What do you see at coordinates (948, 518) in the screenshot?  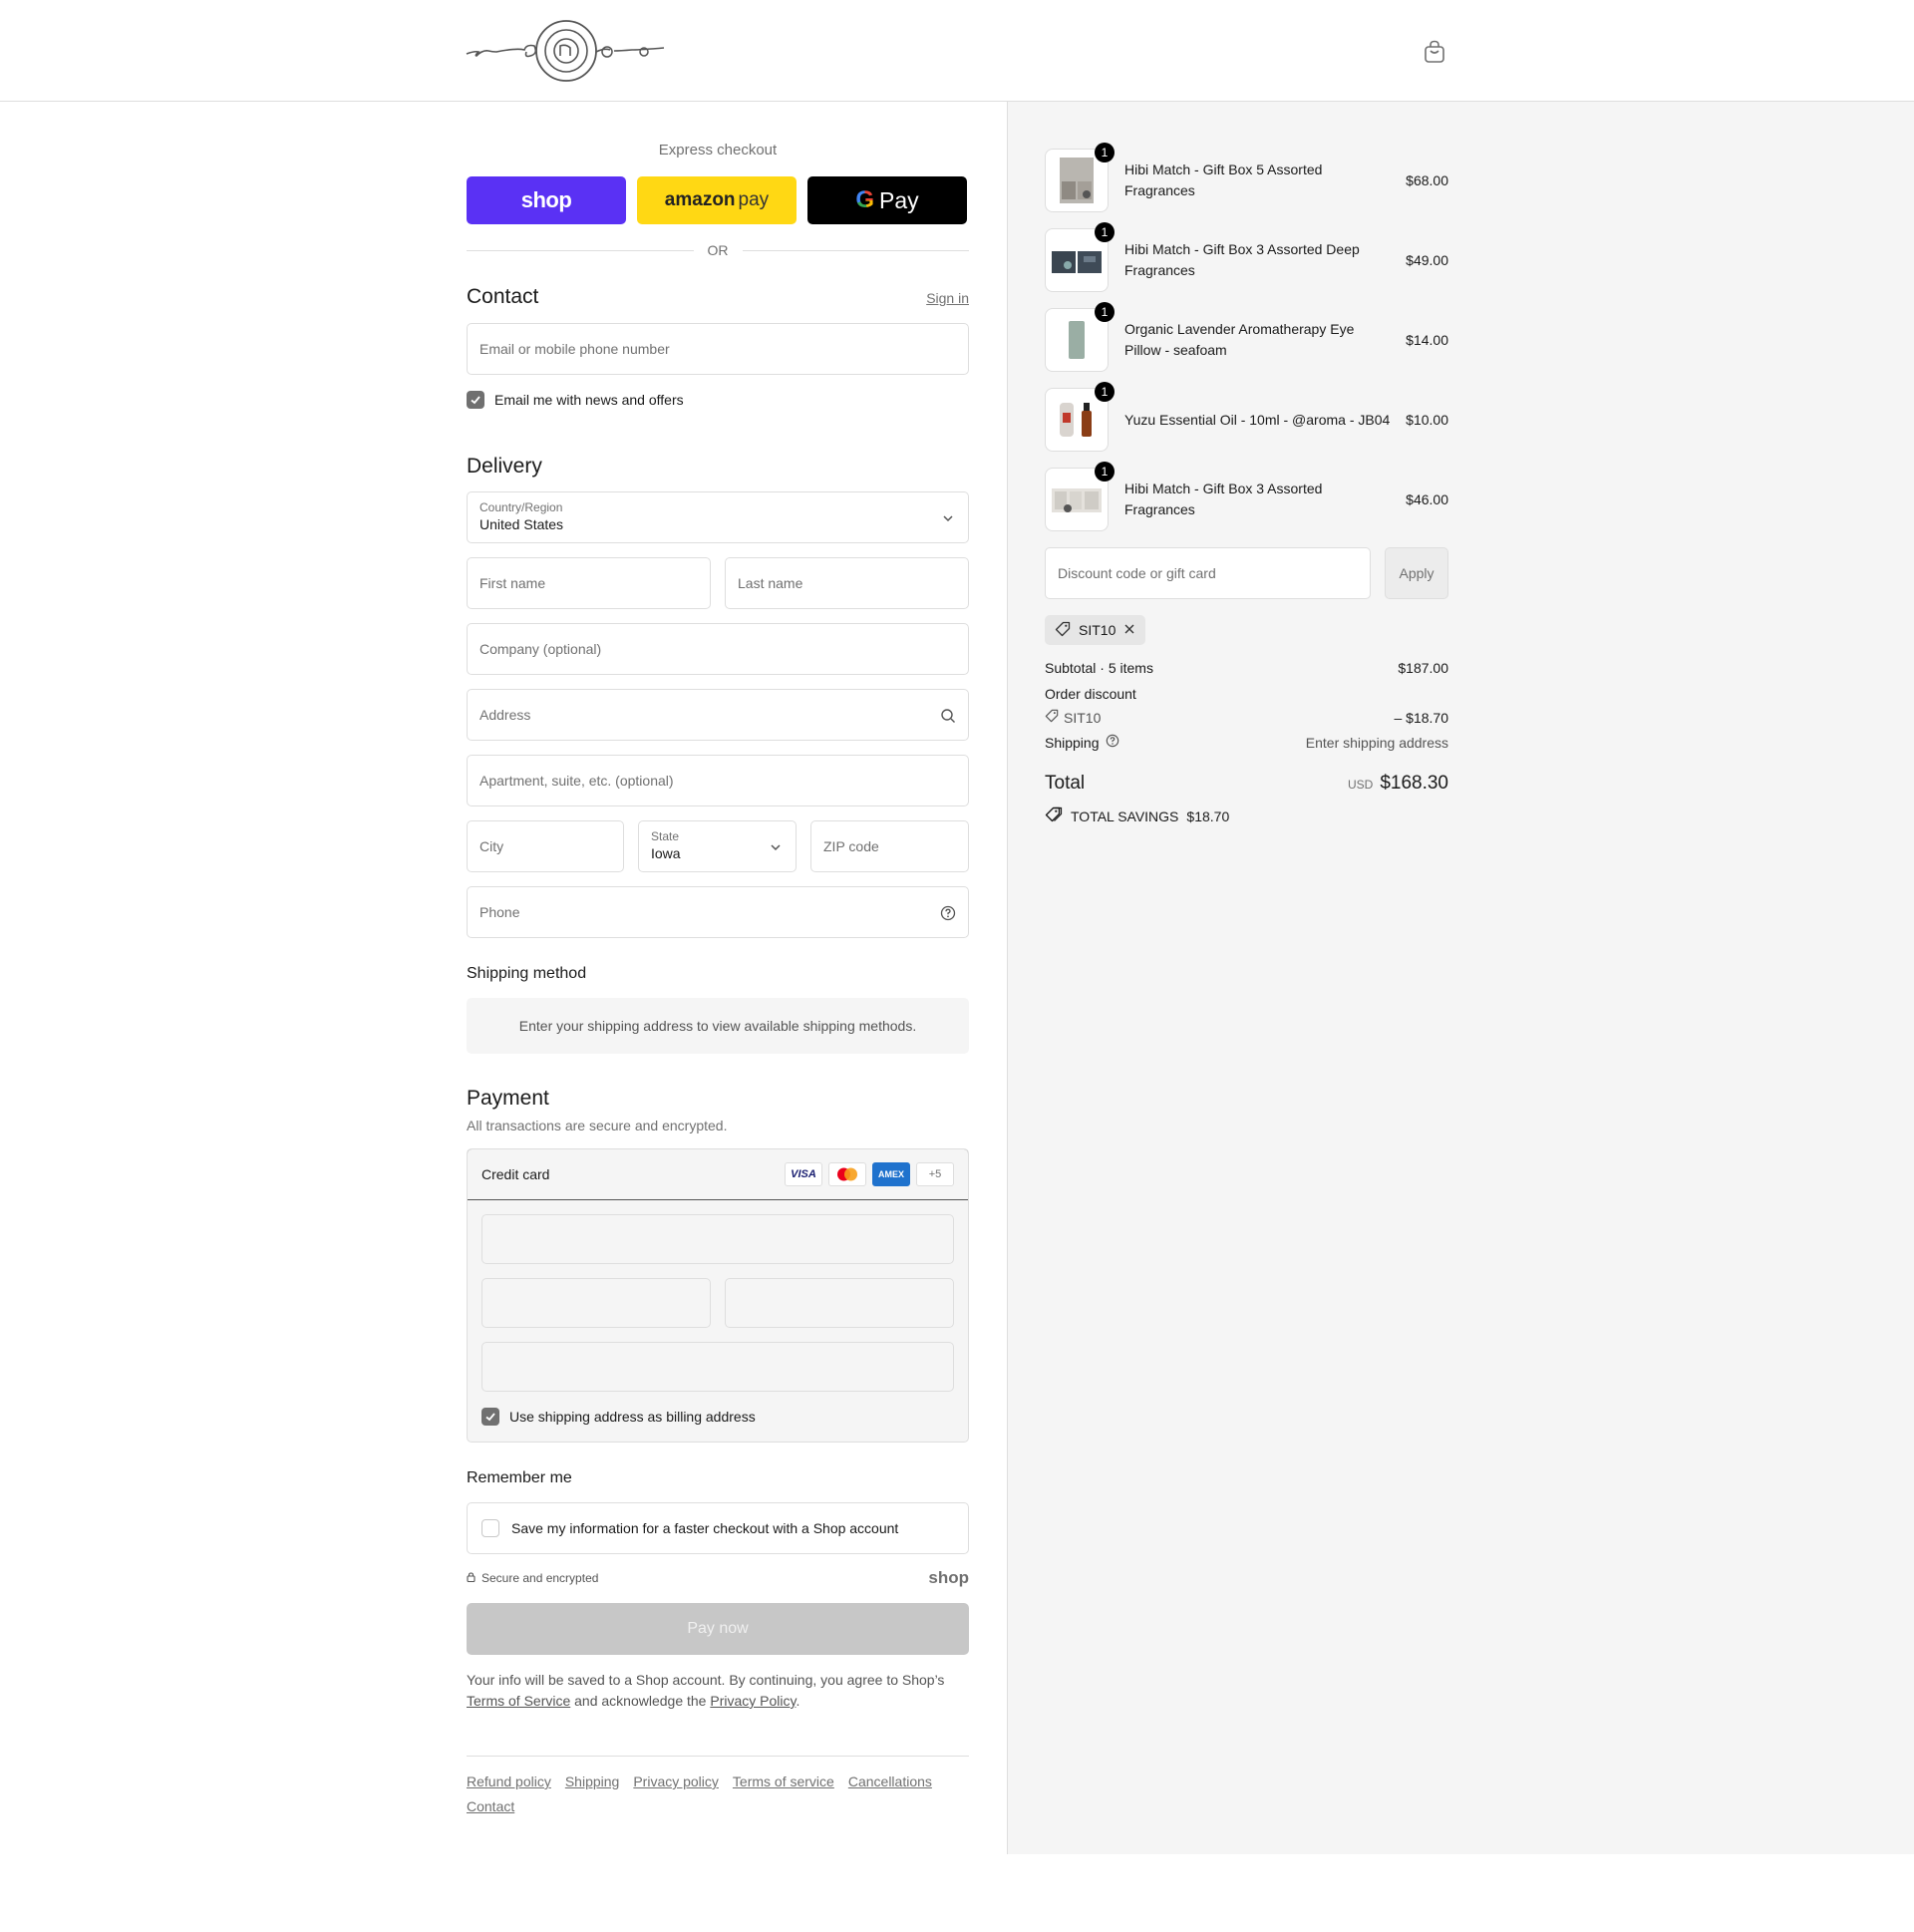 I see `chevron-down-icon` at bounding box center [948, 518].